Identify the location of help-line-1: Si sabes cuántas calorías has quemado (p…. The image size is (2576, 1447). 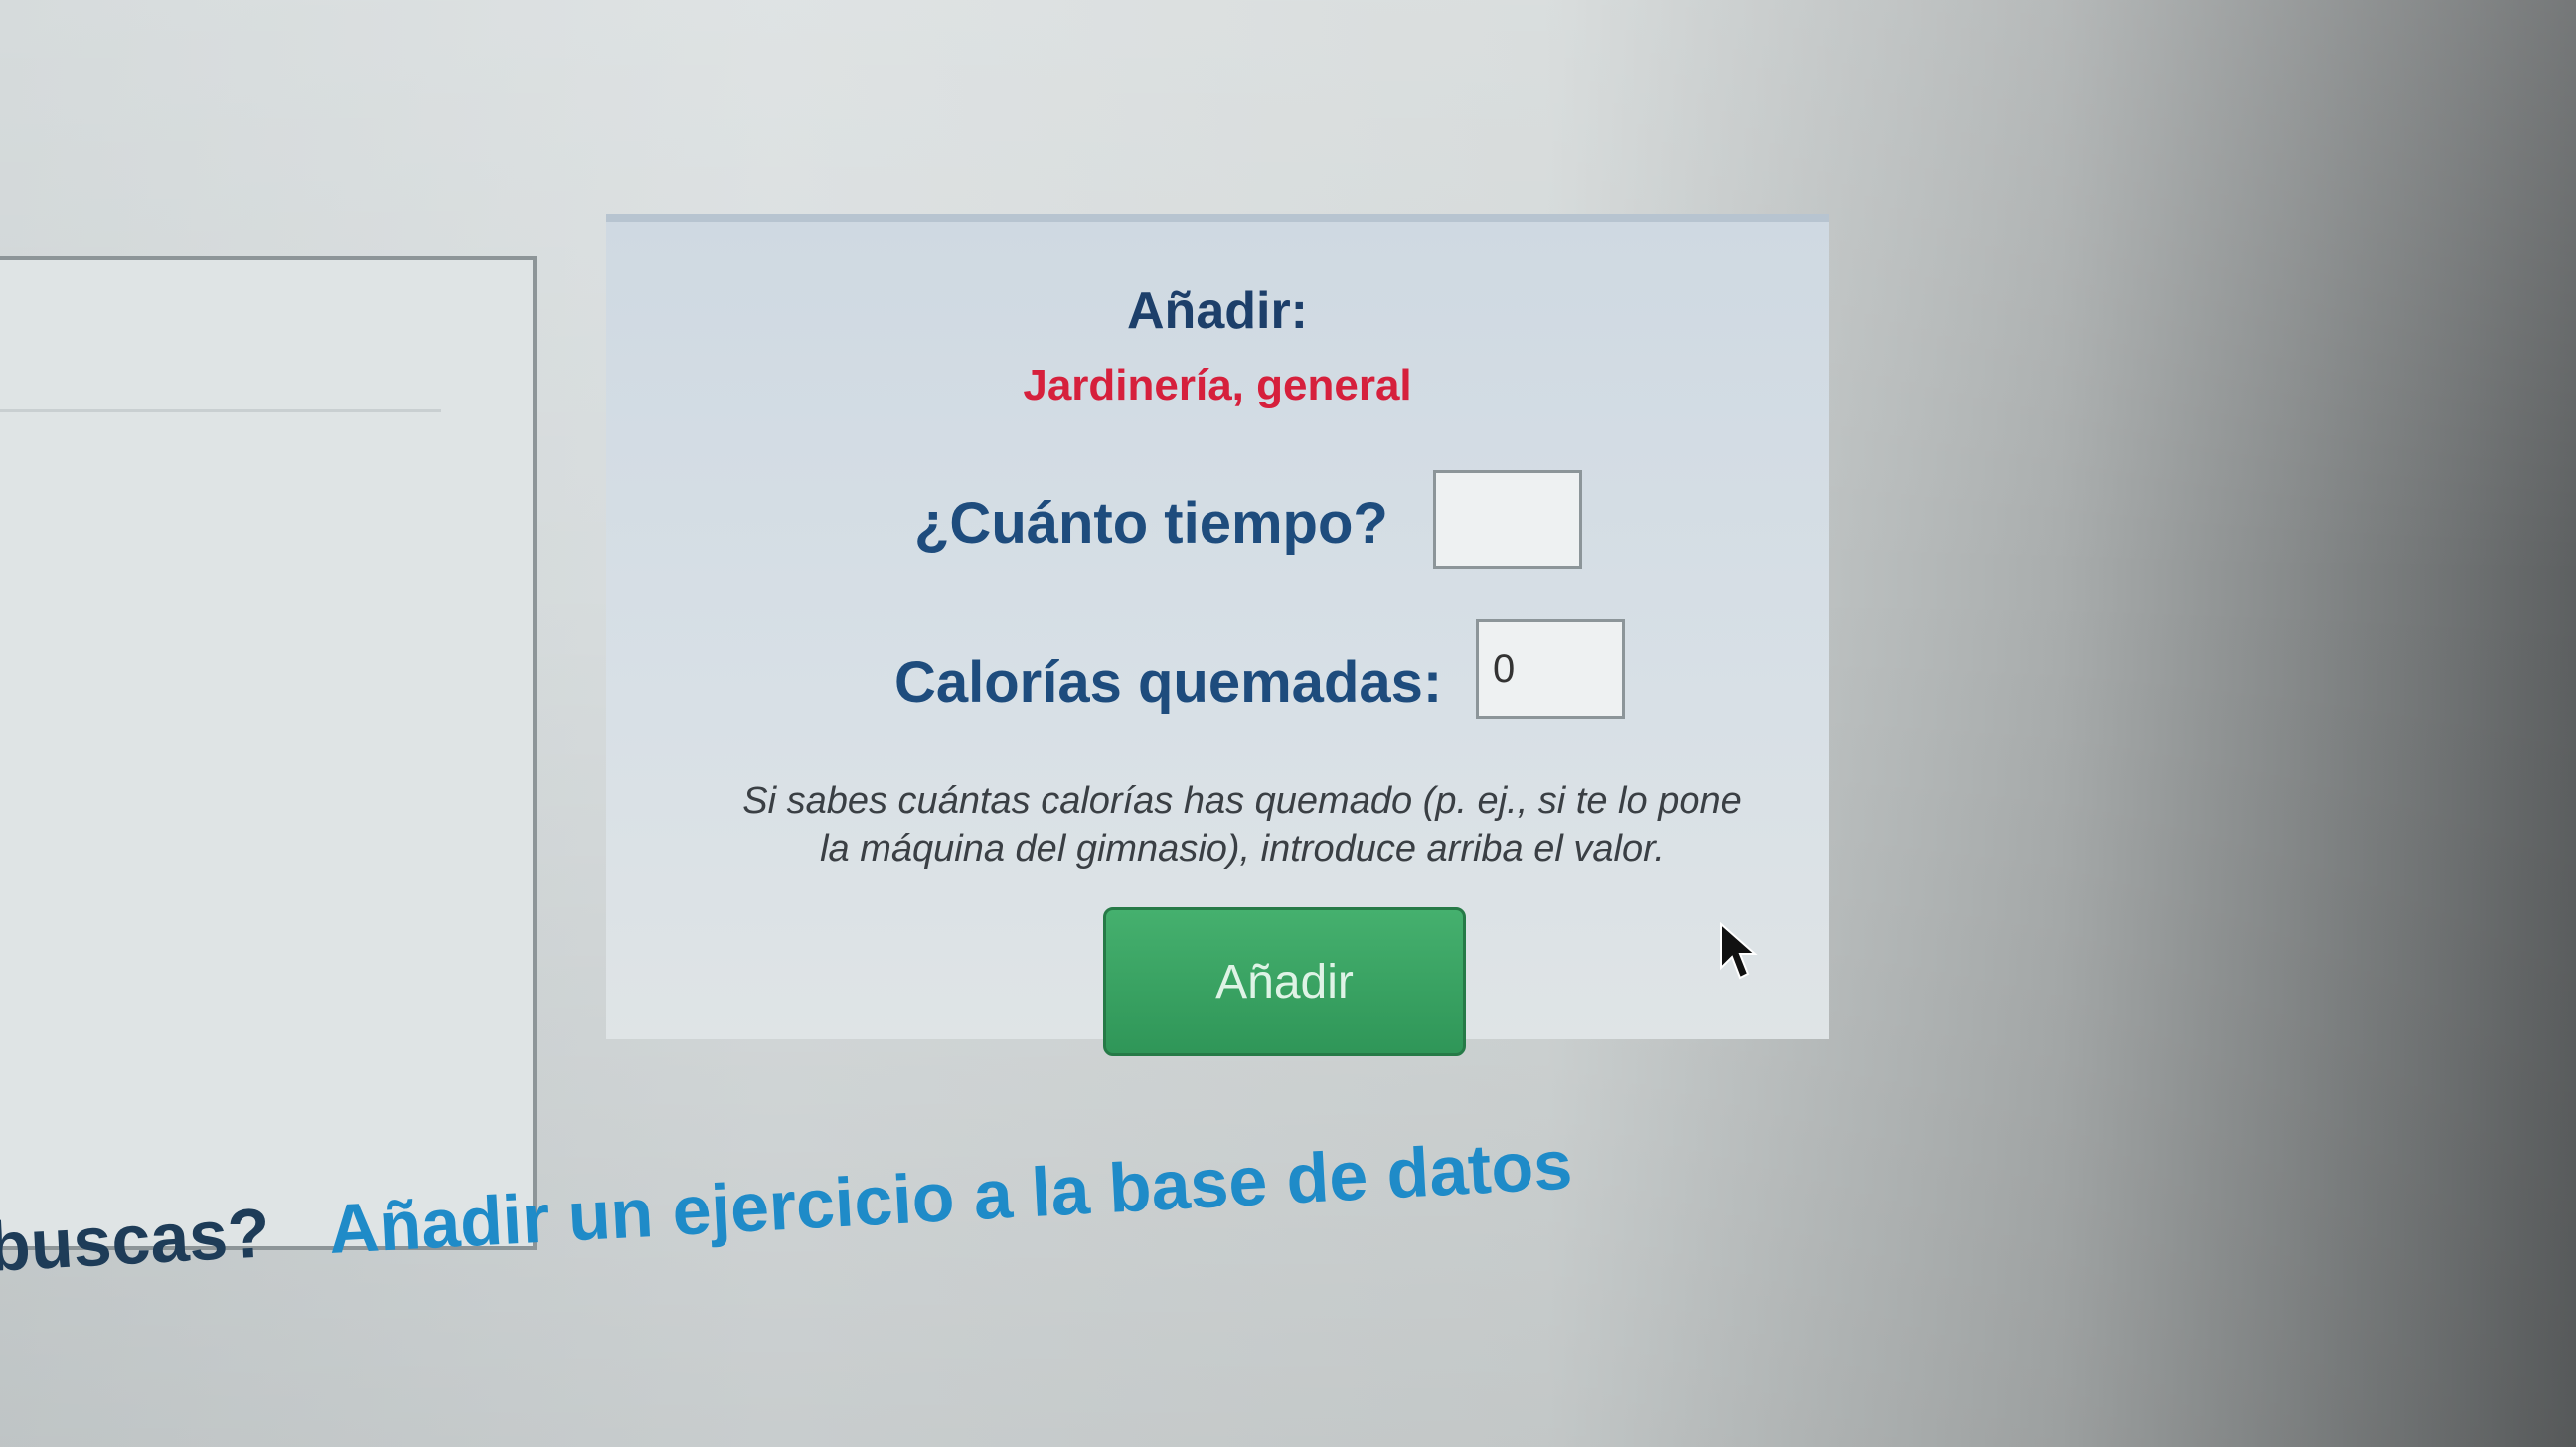
(1242, 801).